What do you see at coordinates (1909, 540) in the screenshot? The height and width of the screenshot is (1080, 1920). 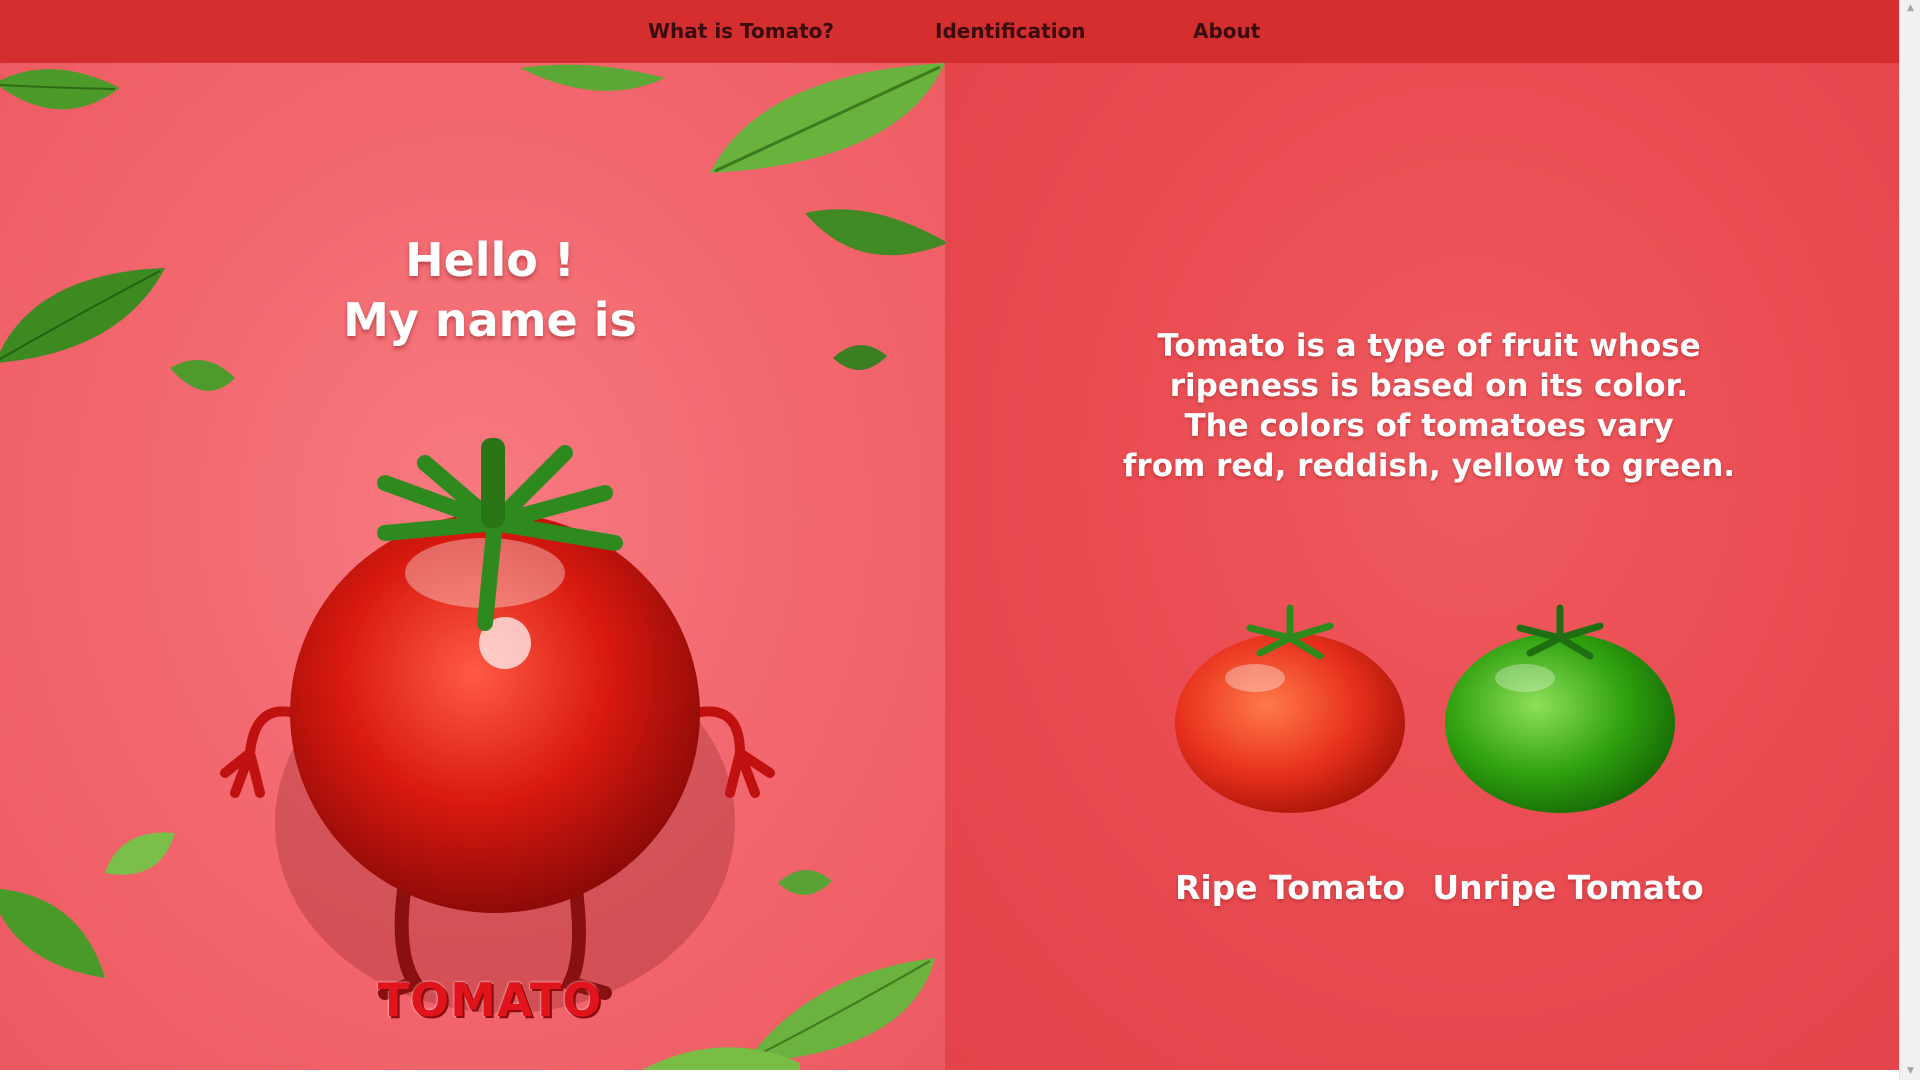 I see `vertical-scrollbar: ▲ ▼` at bounding box center [1909, 540].